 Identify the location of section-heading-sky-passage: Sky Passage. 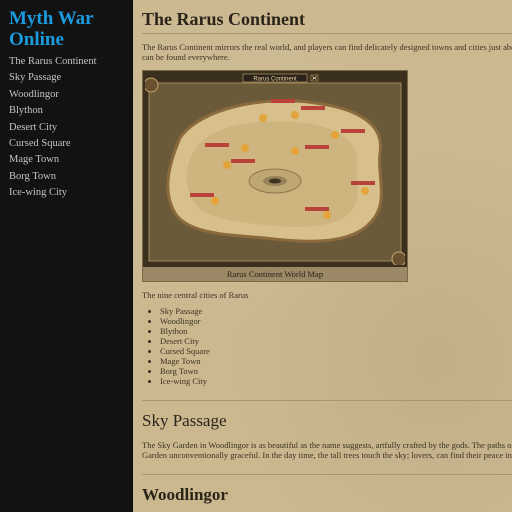
(327, 416).